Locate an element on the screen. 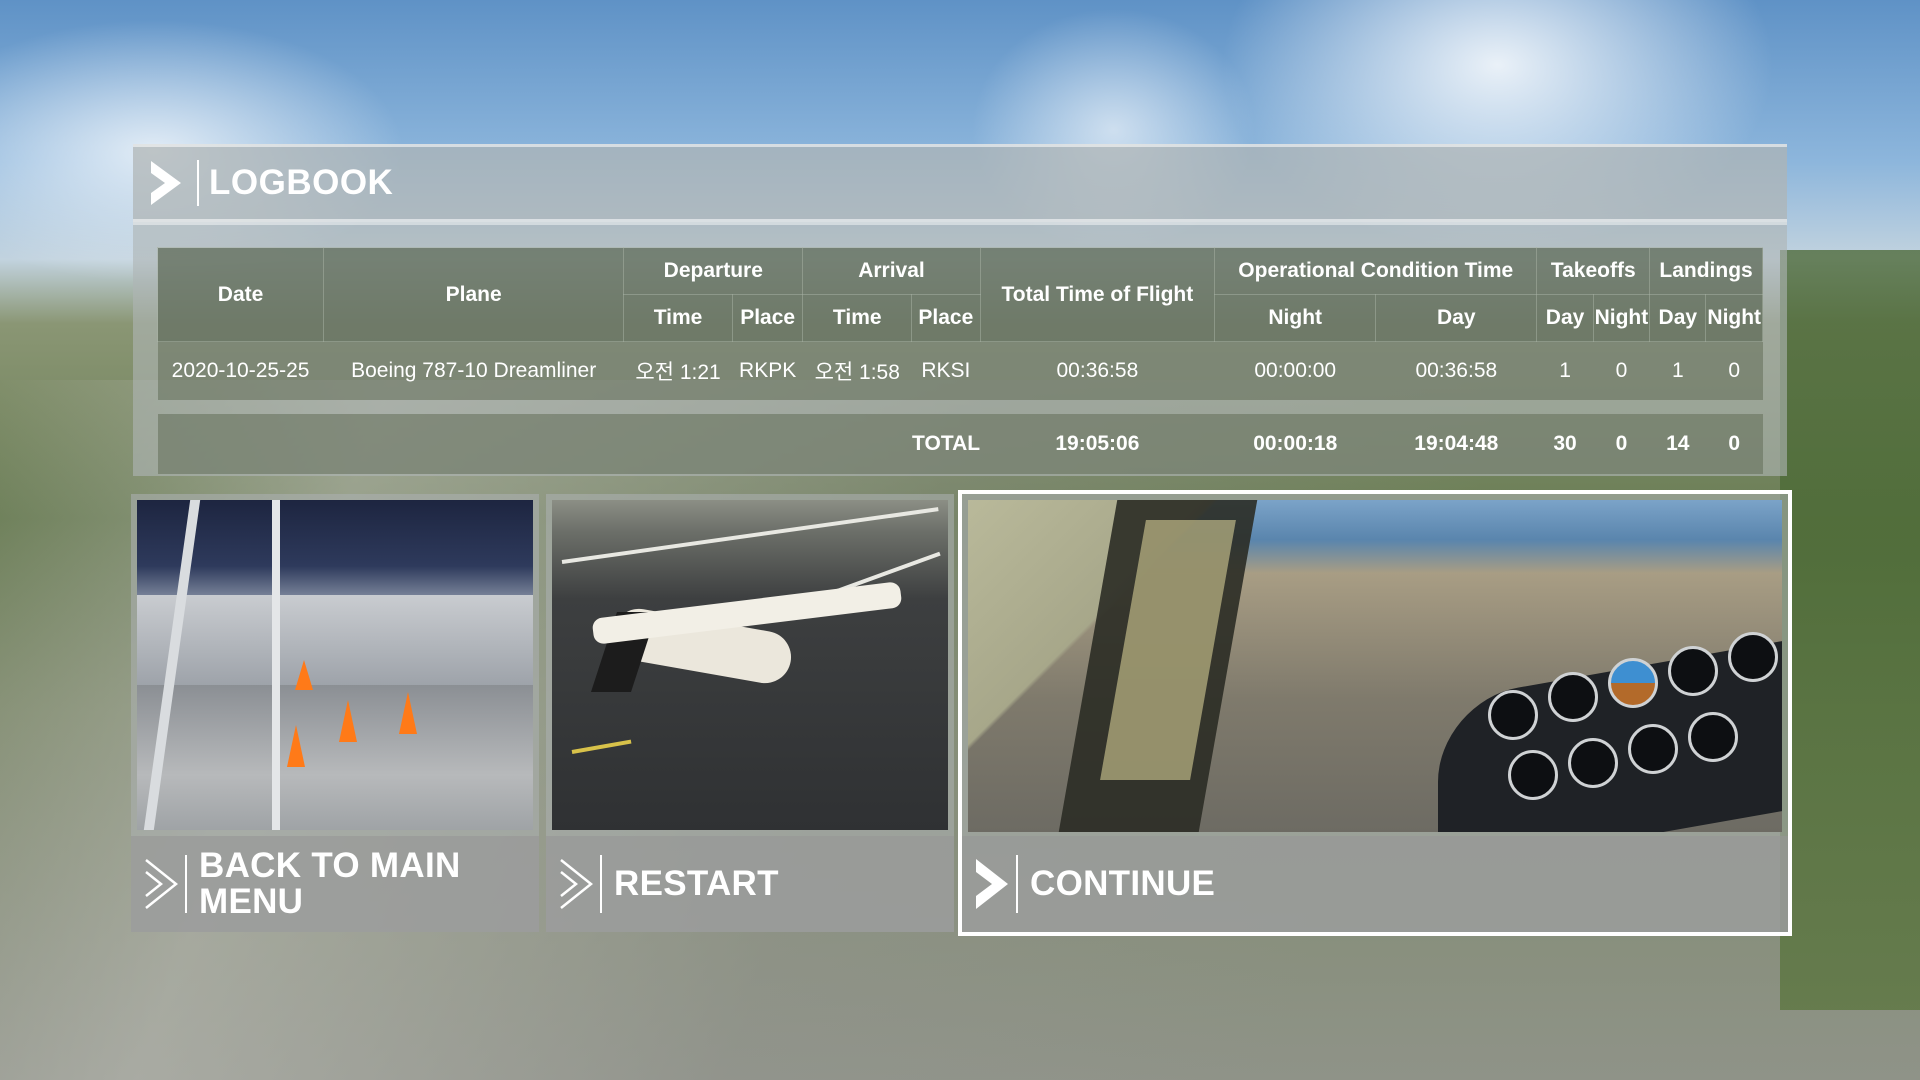 The image size is (1920, 1080). background-grass is located at coordinates (1850, 630).